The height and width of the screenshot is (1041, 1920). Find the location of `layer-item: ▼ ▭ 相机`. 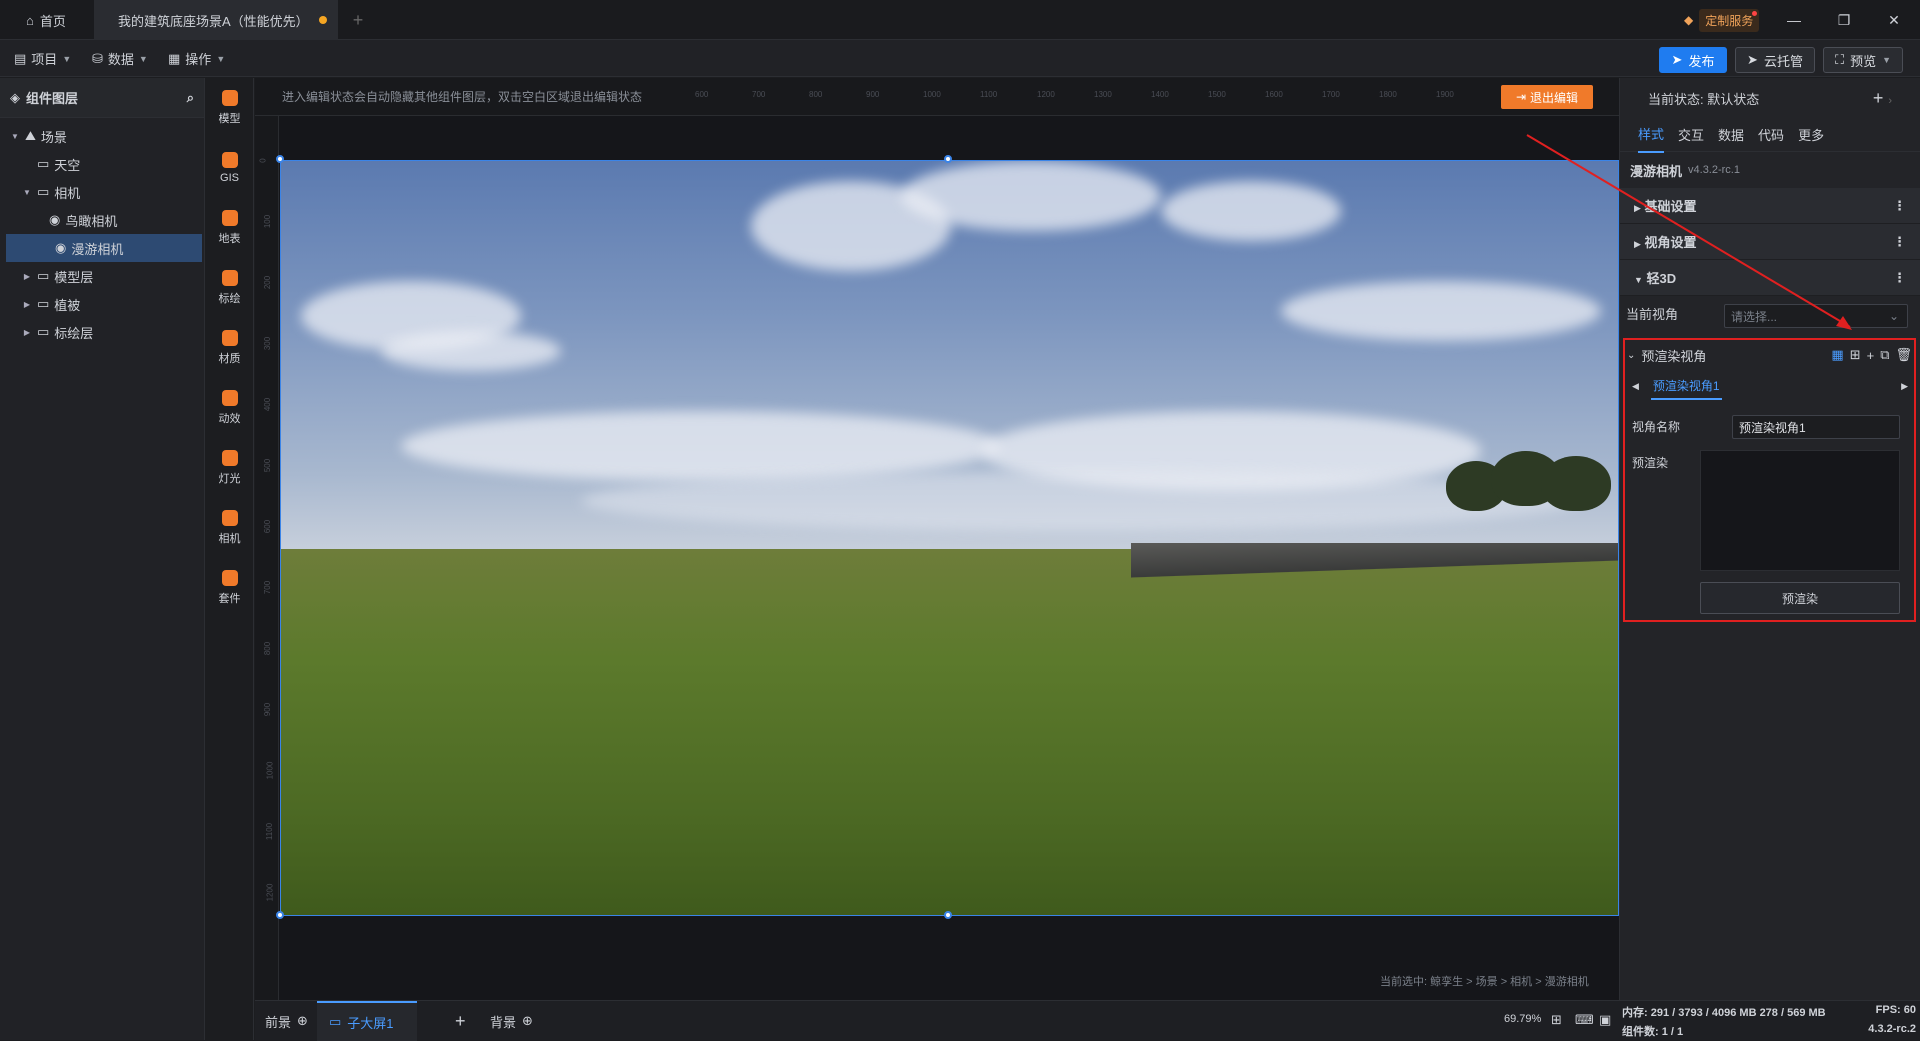

layer-item: ▼ ▭ 相机 is located at coordinates (102, 192).